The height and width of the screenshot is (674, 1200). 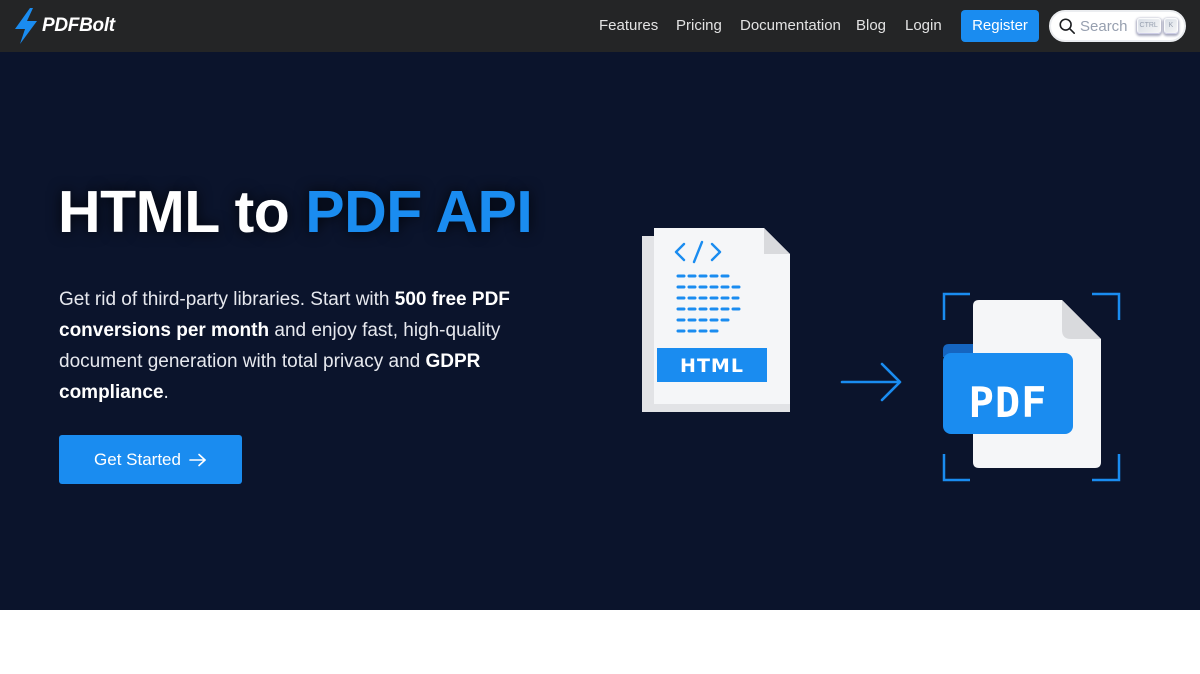 What do you see at coordinates (871, 26) in the screenshot?
I see `nav-link-blog: Blog` at bounding box center [871, 26].